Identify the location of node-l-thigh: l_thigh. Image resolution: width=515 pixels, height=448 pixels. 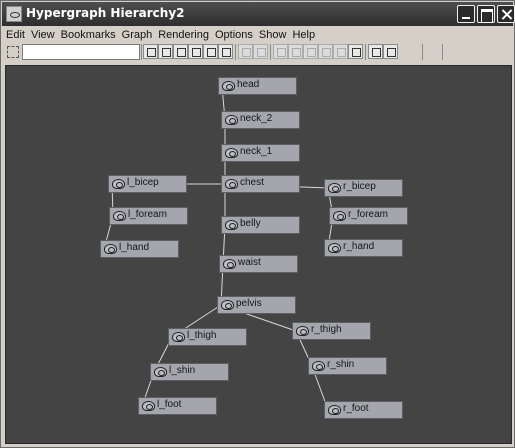
(207, 337).